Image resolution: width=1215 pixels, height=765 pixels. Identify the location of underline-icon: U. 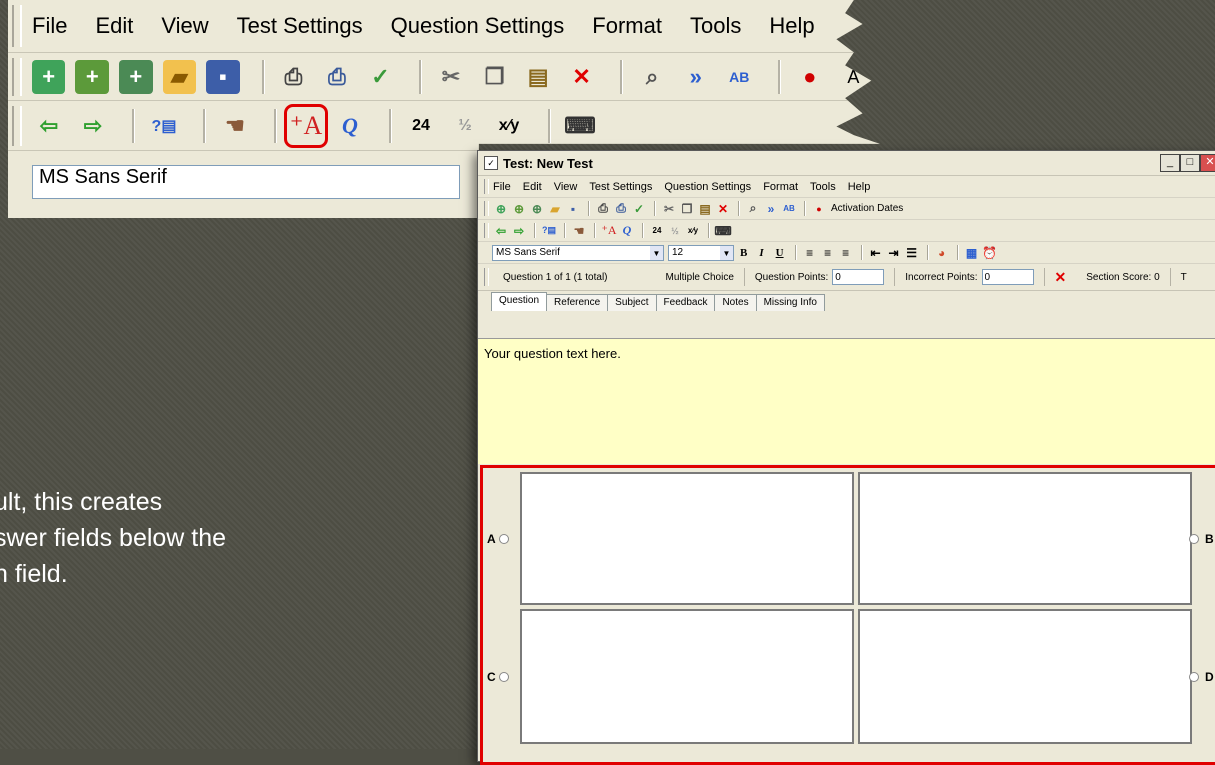
(780, 253).